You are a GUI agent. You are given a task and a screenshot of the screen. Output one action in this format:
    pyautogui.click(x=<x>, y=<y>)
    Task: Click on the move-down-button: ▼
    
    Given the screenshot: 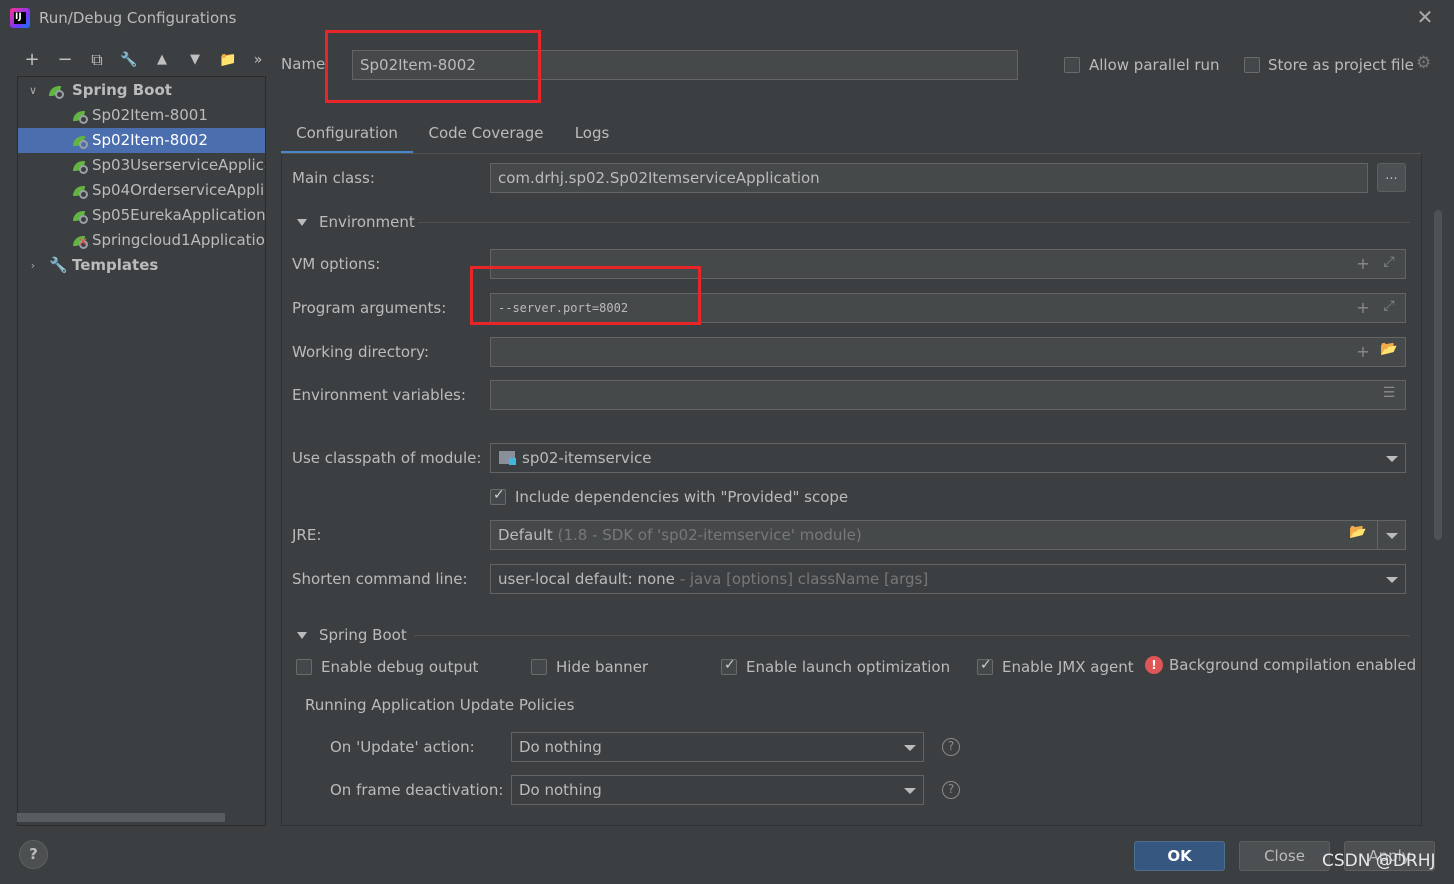 What is the action you would take?
    pyautogui.click(x=195, y=60)
    